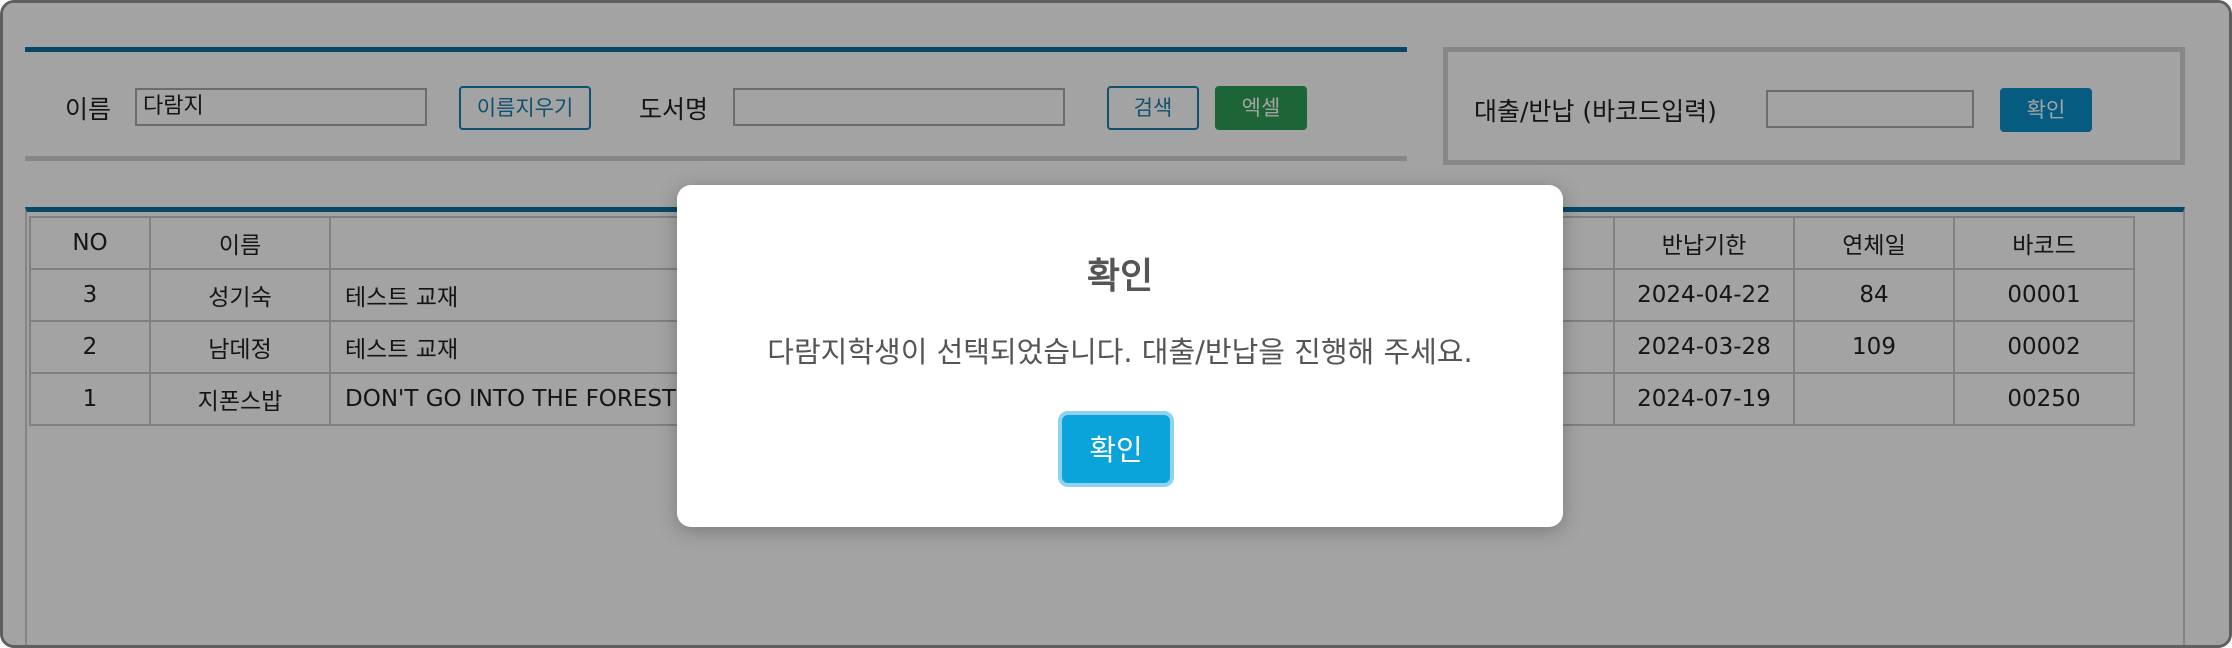 The width and height of the screenshot is (2232, 648). I want to click on dialog-title: 확인, so click(1120, 276).